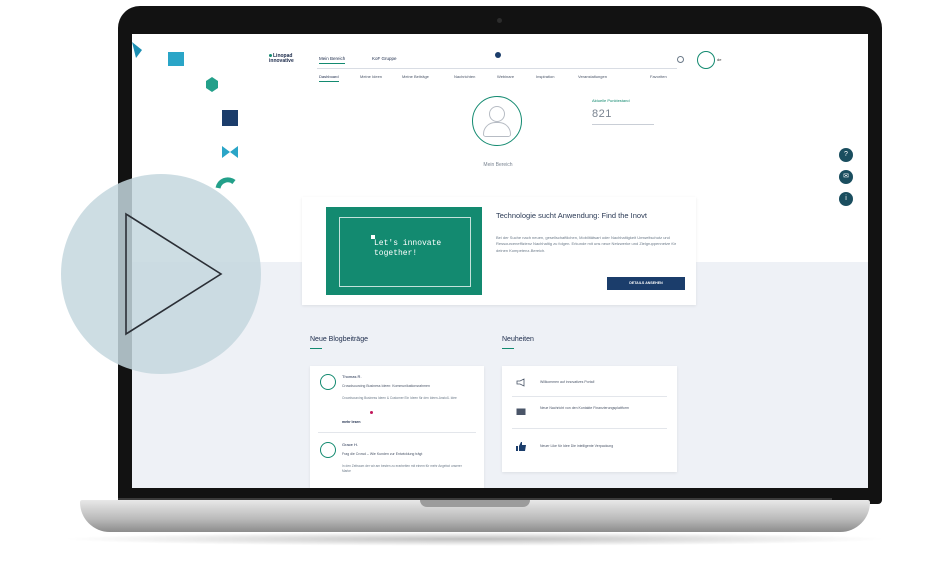  Describe the element at coordinates (602, 114) in the screenshot. I see `points-value: 821` at that location.